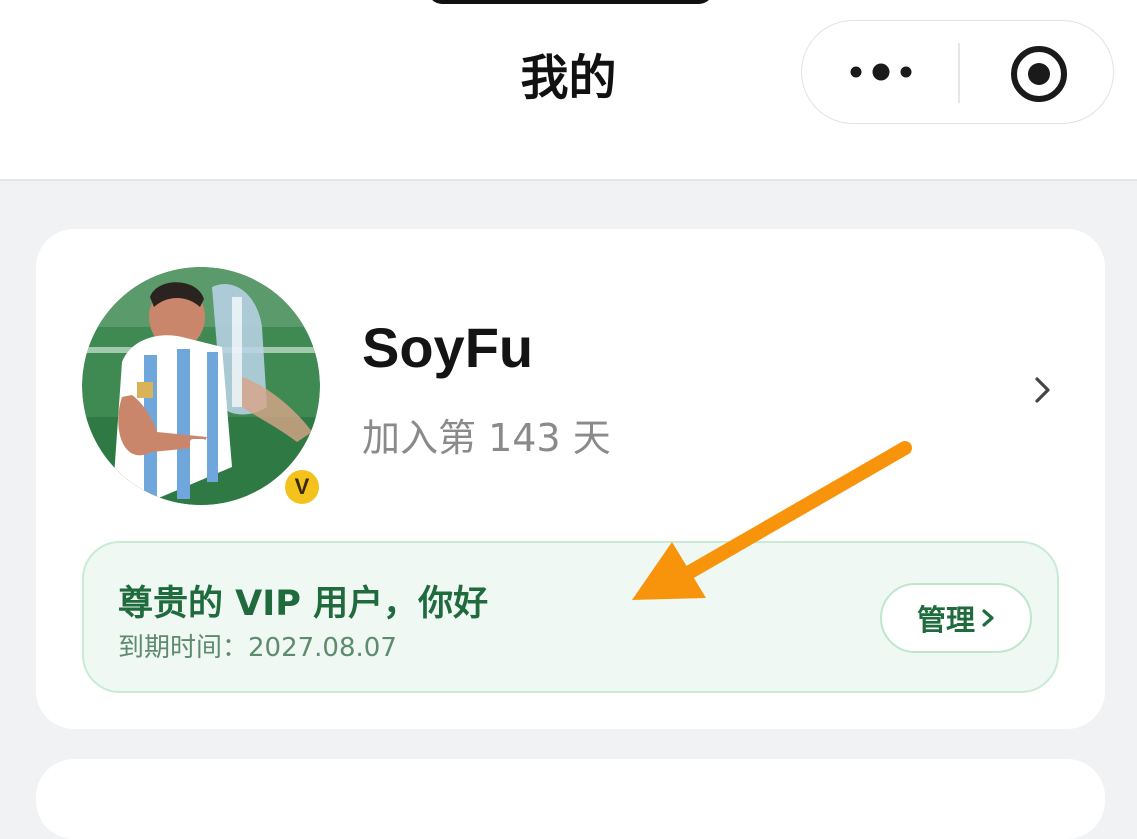 The height and width of the screenshot is (839, 1137). What do you see at coordinates (881, 72) in the screenshot?
I see `more-icon` at bounding box center [881, 72].